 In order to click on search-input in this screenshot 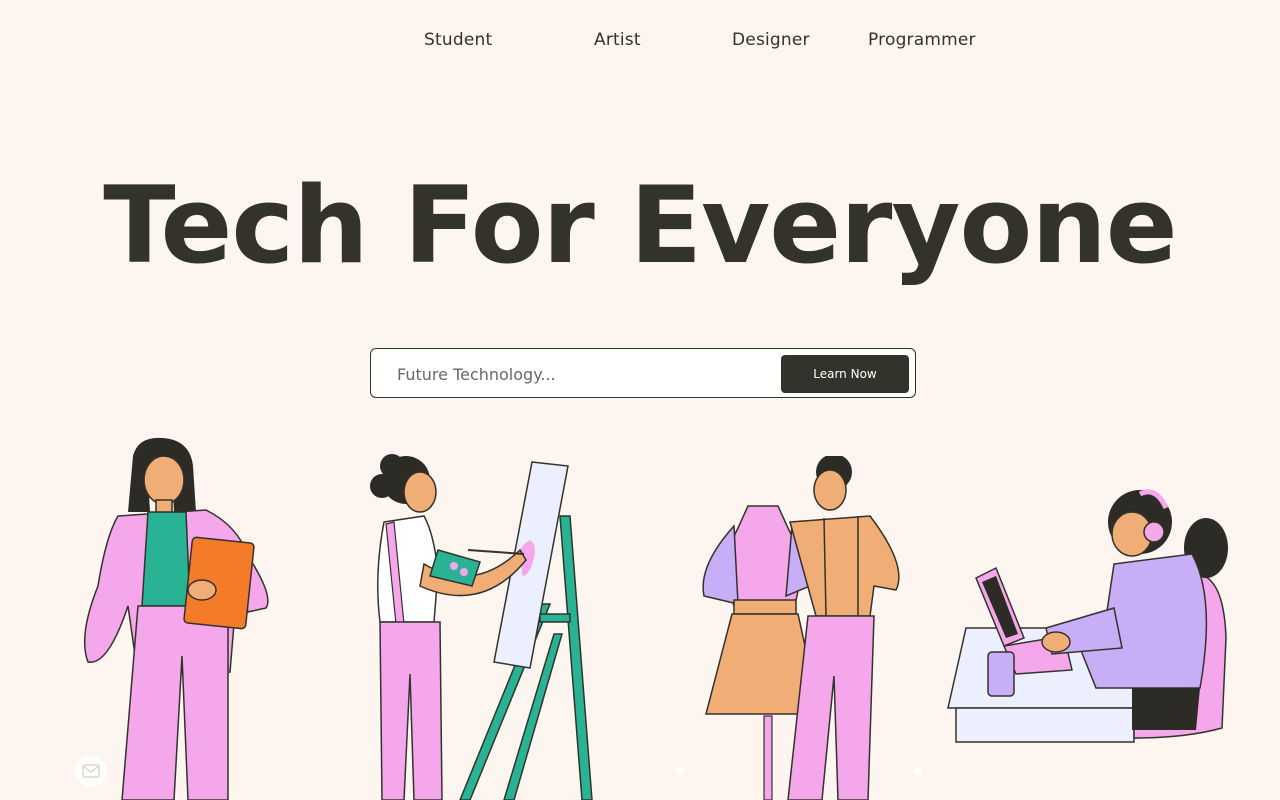, I will do `click(587, 374)`.